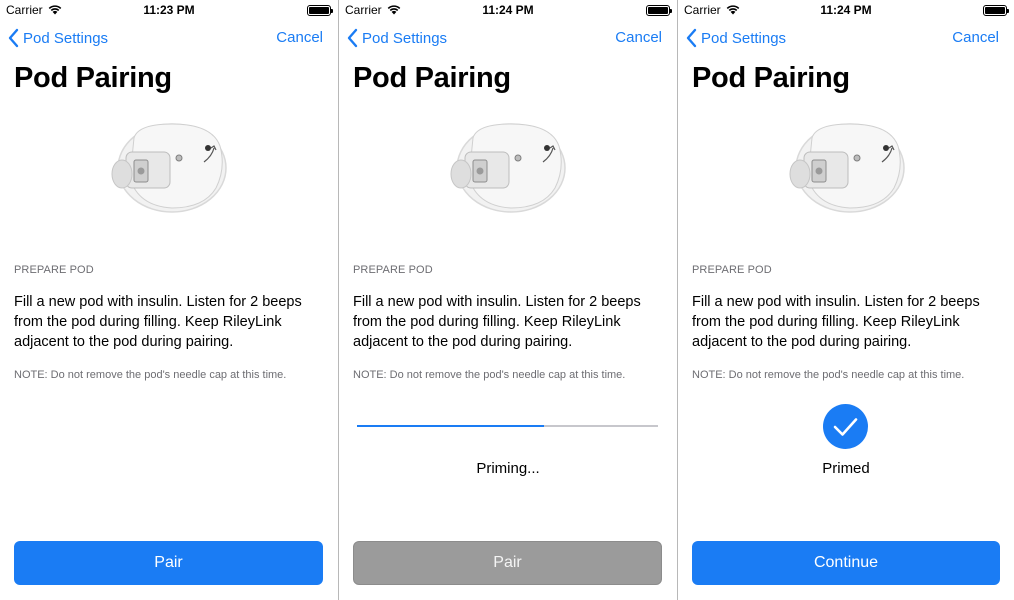 This screenshot has width=1014, height=600. What do you see at coordinates (845, 426) in the screenshot?
I see `checkmark-circle-icon` at bounding box center [845, 426].